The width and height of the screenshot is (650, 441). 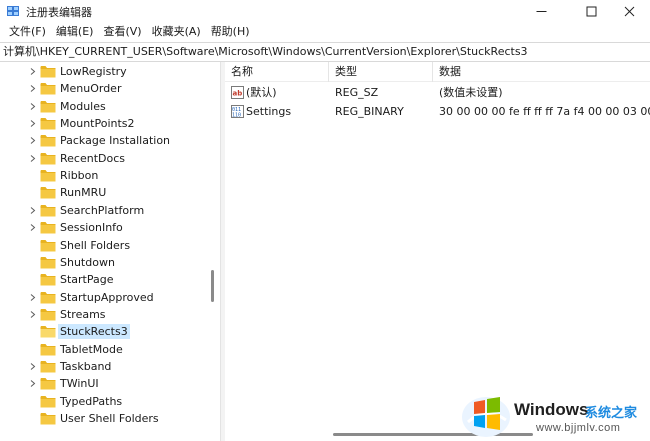 What do you see at coordinates (176, 32) in the screenshot?
I see `menu-favorites: 收藏夹(A)` at bounding box center [176, 32].